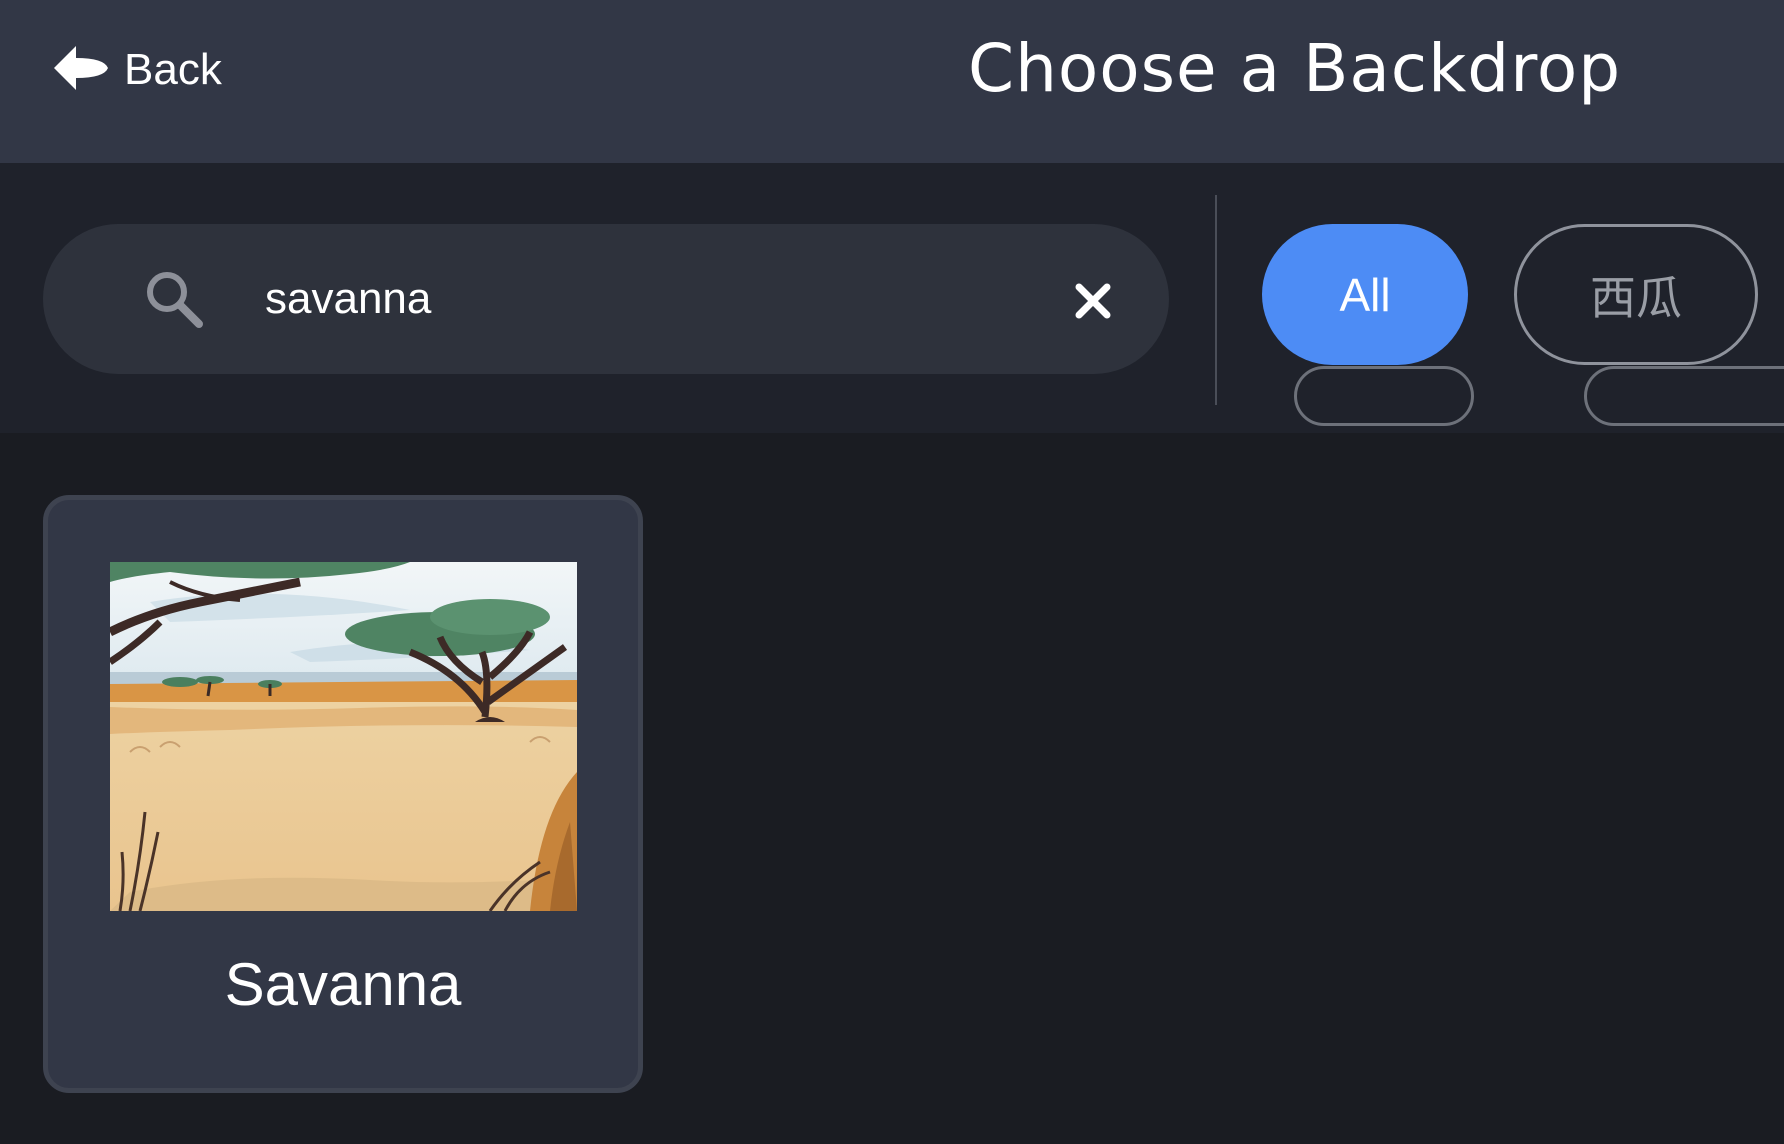  I want to click on header-bar: Back Choose a Backdrop, so click(892, 81).